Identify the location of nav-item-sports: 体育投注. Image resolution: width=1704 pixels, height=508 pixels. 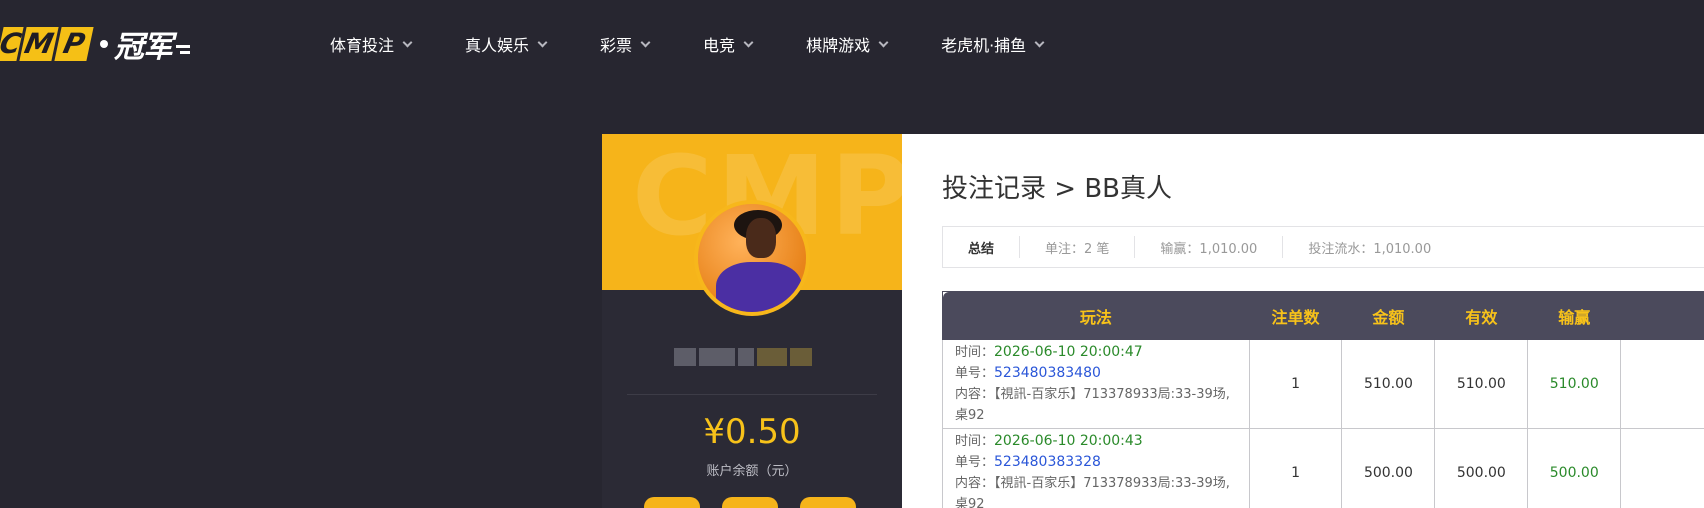
(371, 44).